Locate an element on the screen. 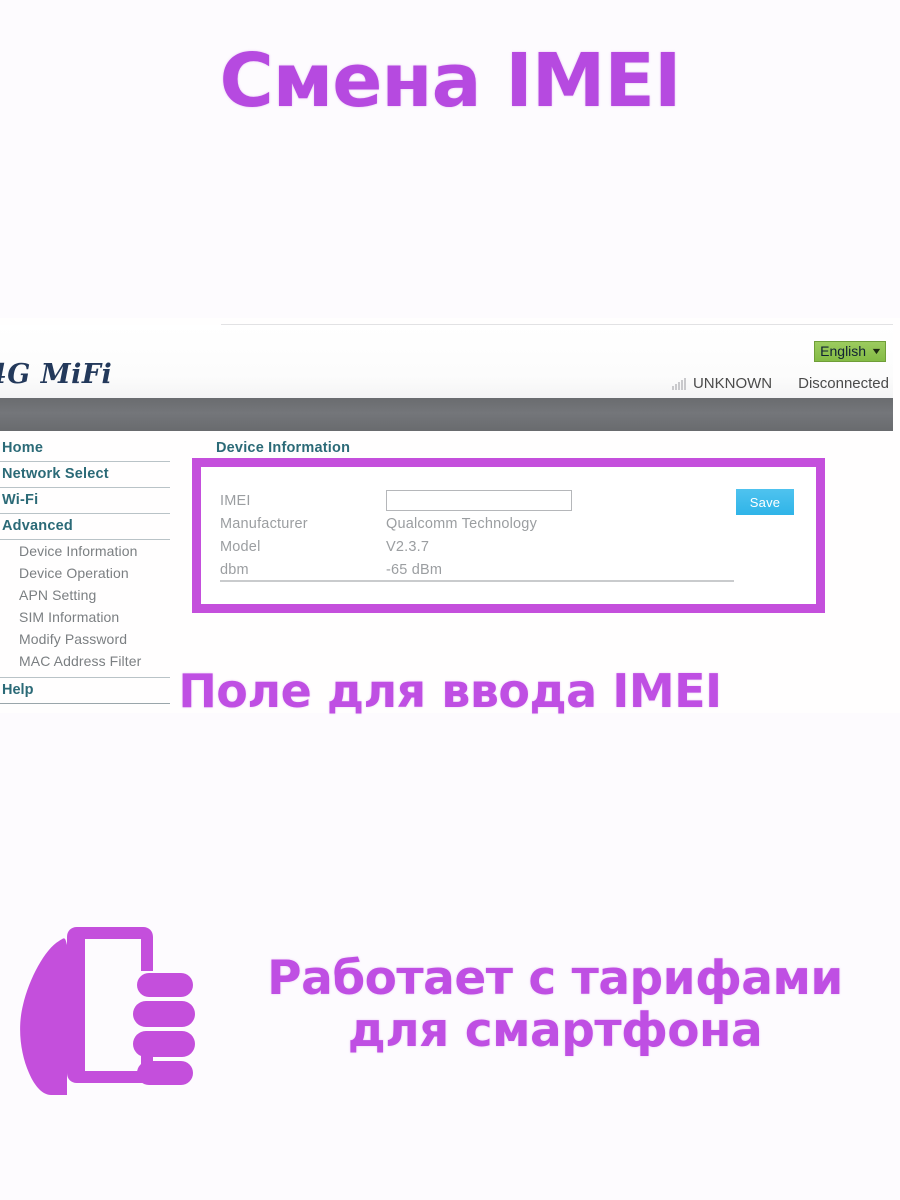 The height and width of the screenshot is (1200, 900). router-header: 4G MiFi English ▼ UNKNOWN Disconnected is located at coordinates (446, 361).